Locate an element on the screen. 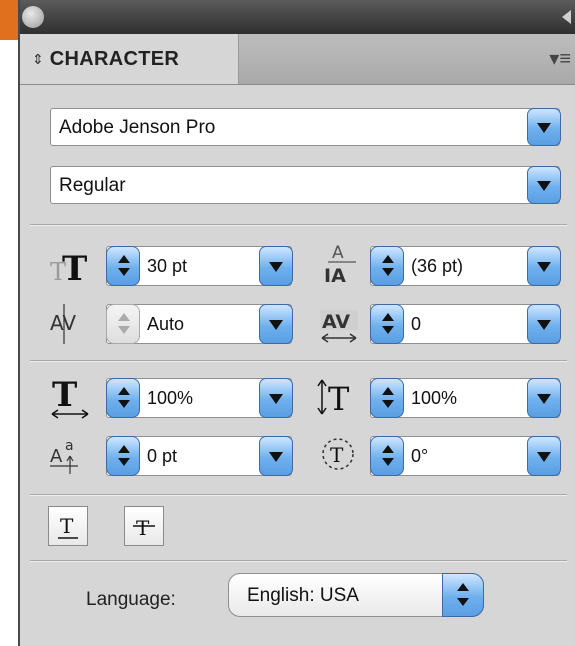 This screenshot has width=575, height=646. leading-icon: A IA is located at coordinates (342, 263).